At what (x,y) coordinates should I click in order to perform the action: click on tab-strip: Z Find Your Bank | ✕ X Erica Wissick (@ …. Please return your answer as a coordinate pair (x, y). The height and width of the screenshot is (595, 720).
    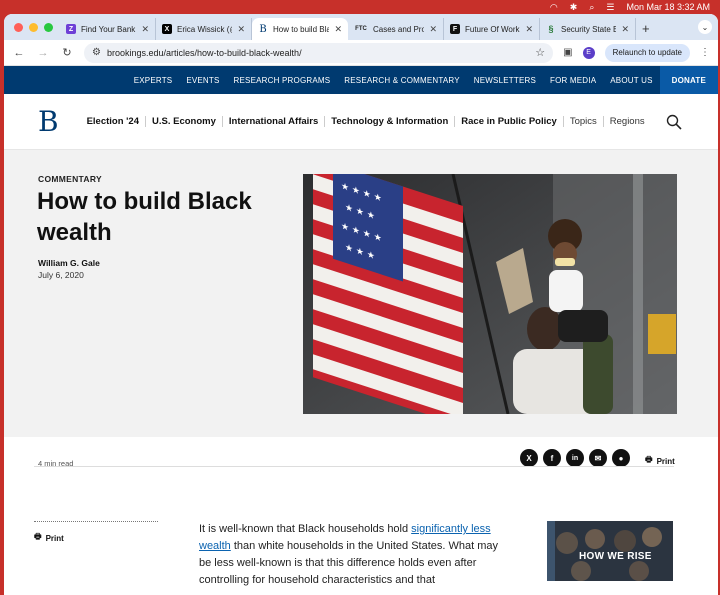
    Looking at the image, I should click on (361, 27).